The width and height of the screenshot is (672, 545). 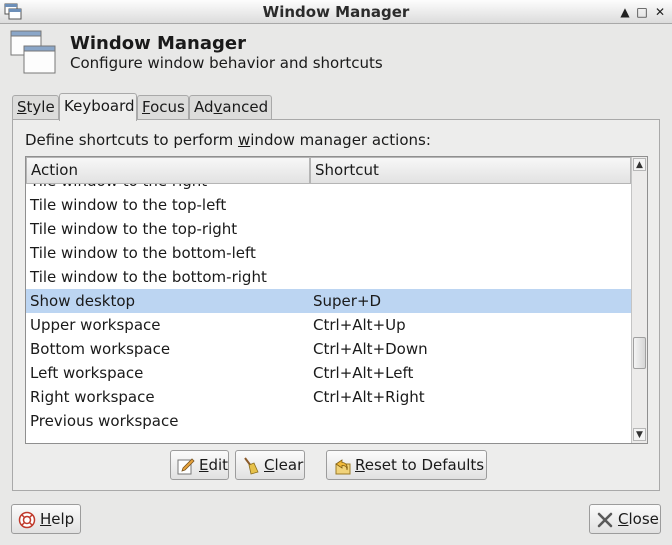 What do you see at coordinates (168, 170) in the screenshot?
I see `column-header-action: Action` at bounding box center [168, 170].